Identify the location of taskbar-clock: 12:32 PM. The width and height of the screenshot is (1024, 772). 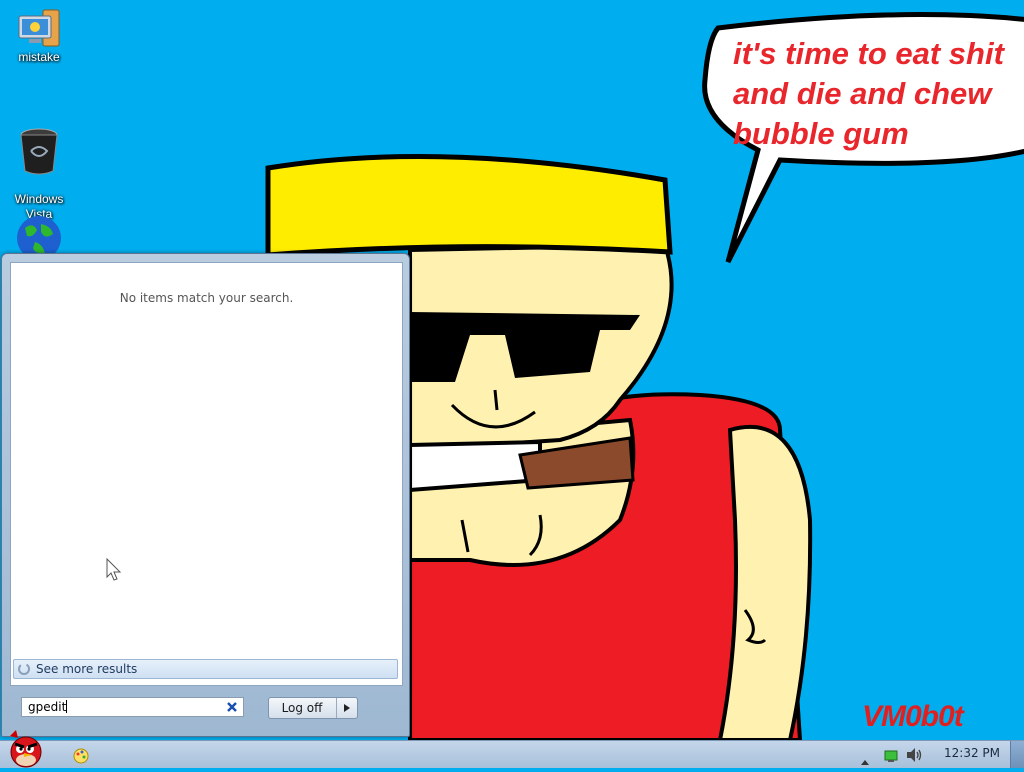
(972, 753).